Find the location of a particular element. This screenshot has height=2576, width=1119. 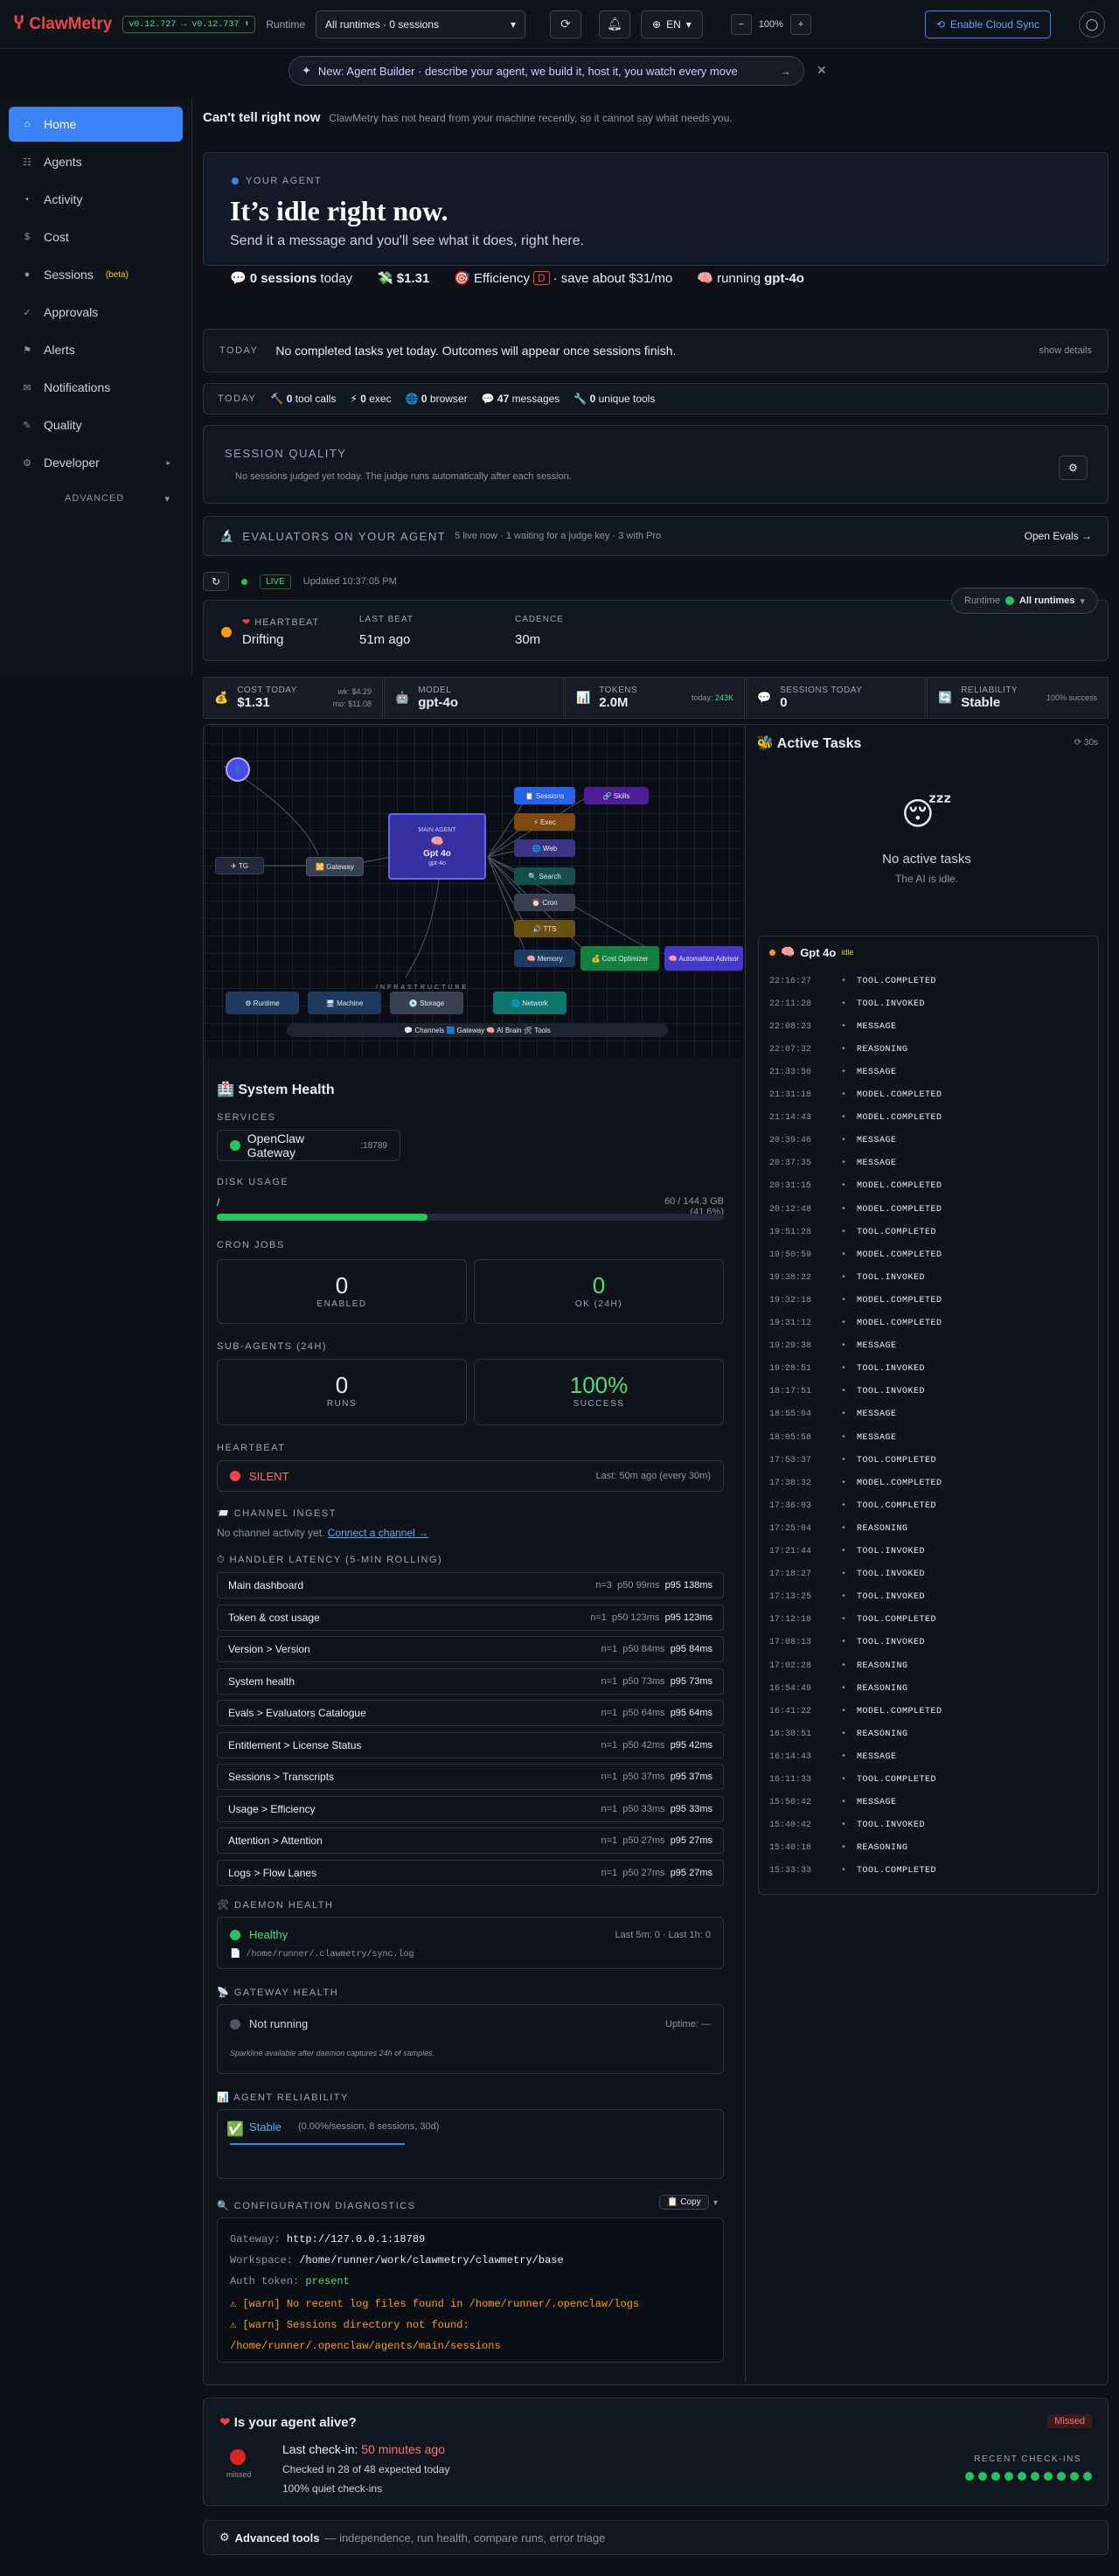

event-row: 18:05:58 • MESSAGE is located at coordinates (926, 1437).